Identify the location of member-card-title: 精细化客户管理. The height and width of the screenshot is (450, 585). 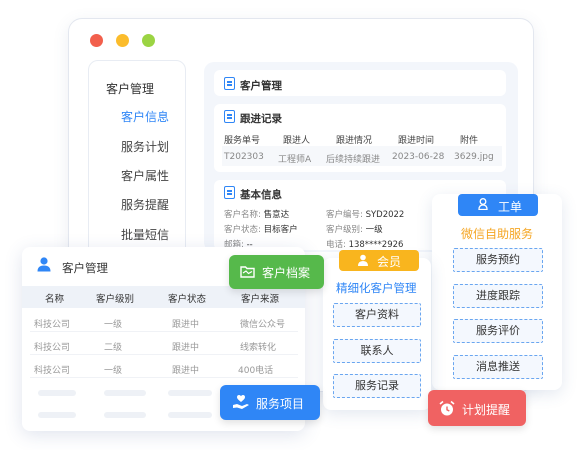
(376, 288).